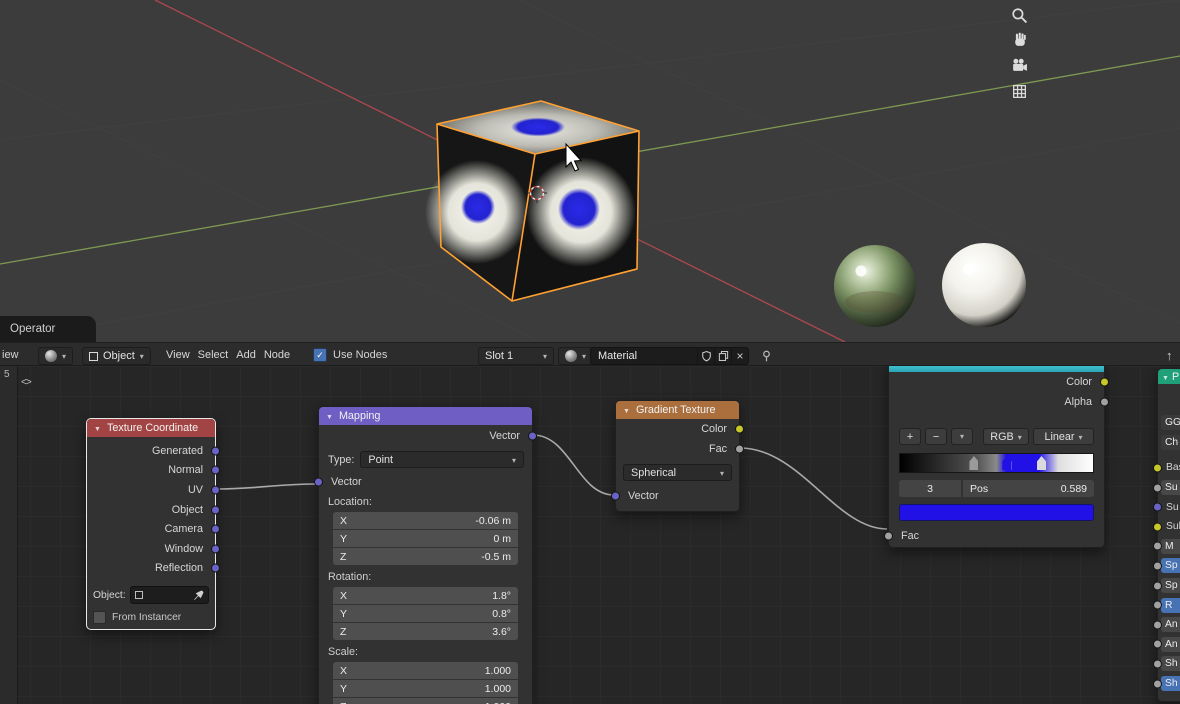 The width and height of the screenshot is (1180, 704). Describe the element at coordinates (425, 688) in the screenshot. I see `scale-y-field: Y 1.000` at that location.